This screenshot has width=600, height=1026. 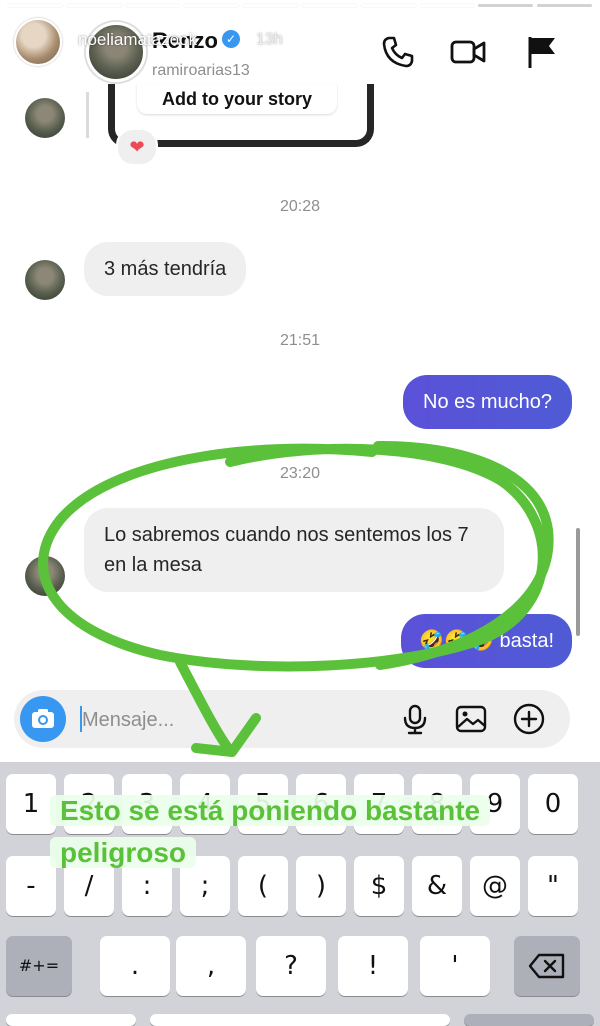 What do you see at coordinates (270, 810) in the screenshot?
I see `annotation-caption-line-1: Esto se está poniendo bastante` at bounding box center [270, 810].